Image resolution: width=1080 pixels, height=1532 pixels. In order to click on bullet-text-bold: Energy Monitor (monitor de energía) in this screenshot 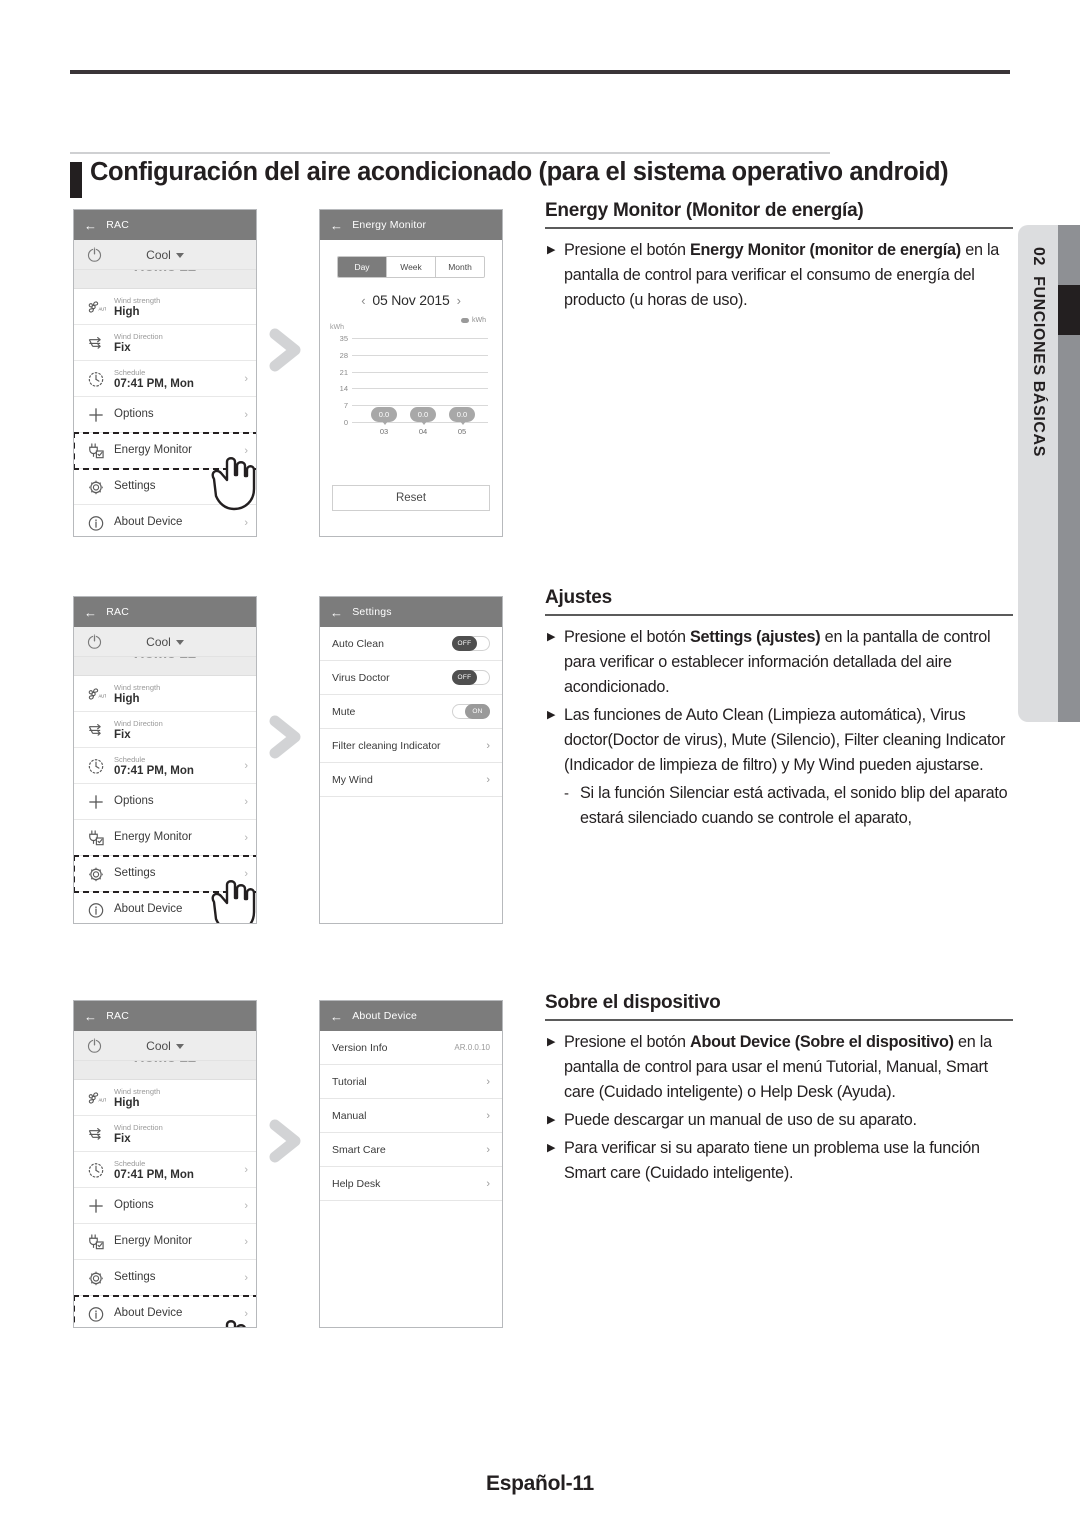, I will do `click(825, 250)`.